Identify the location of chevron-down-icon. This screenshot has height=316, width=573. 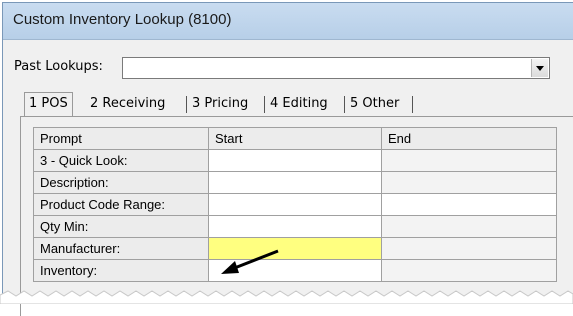
(540, 68).